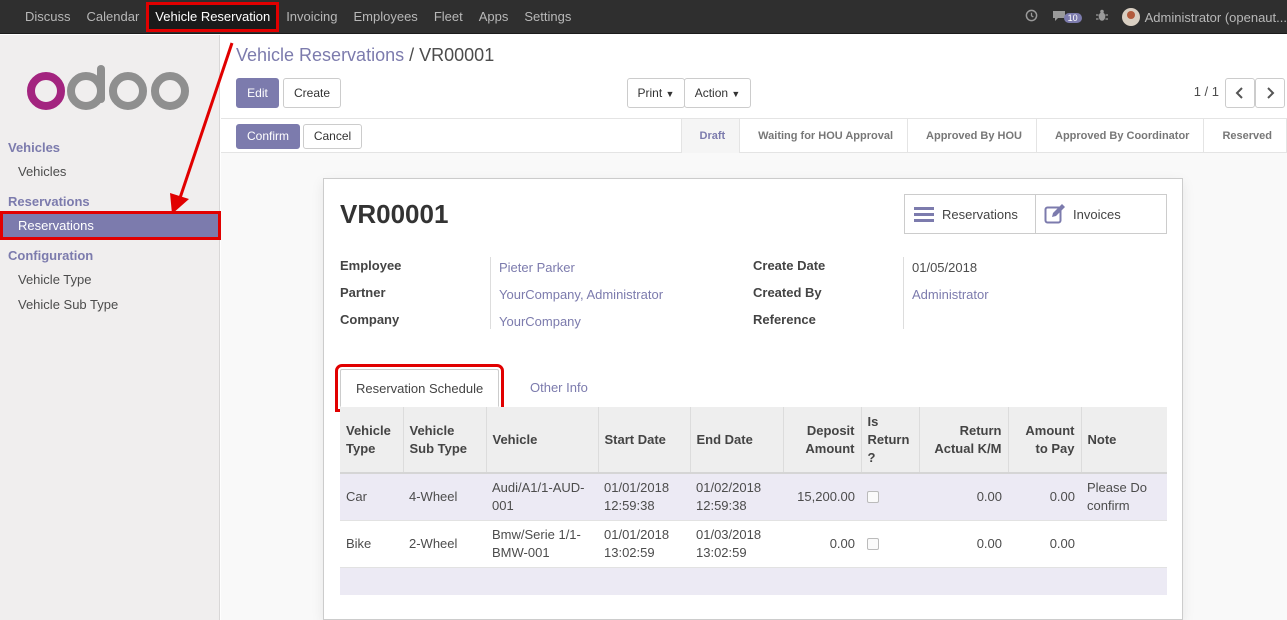 The image size is (1287, 620). Describe the element at coordinates (542, 543) in the screenshot. I see `cell-vehicle: Bmw/Serie 1/1-BMW-001` at that location.